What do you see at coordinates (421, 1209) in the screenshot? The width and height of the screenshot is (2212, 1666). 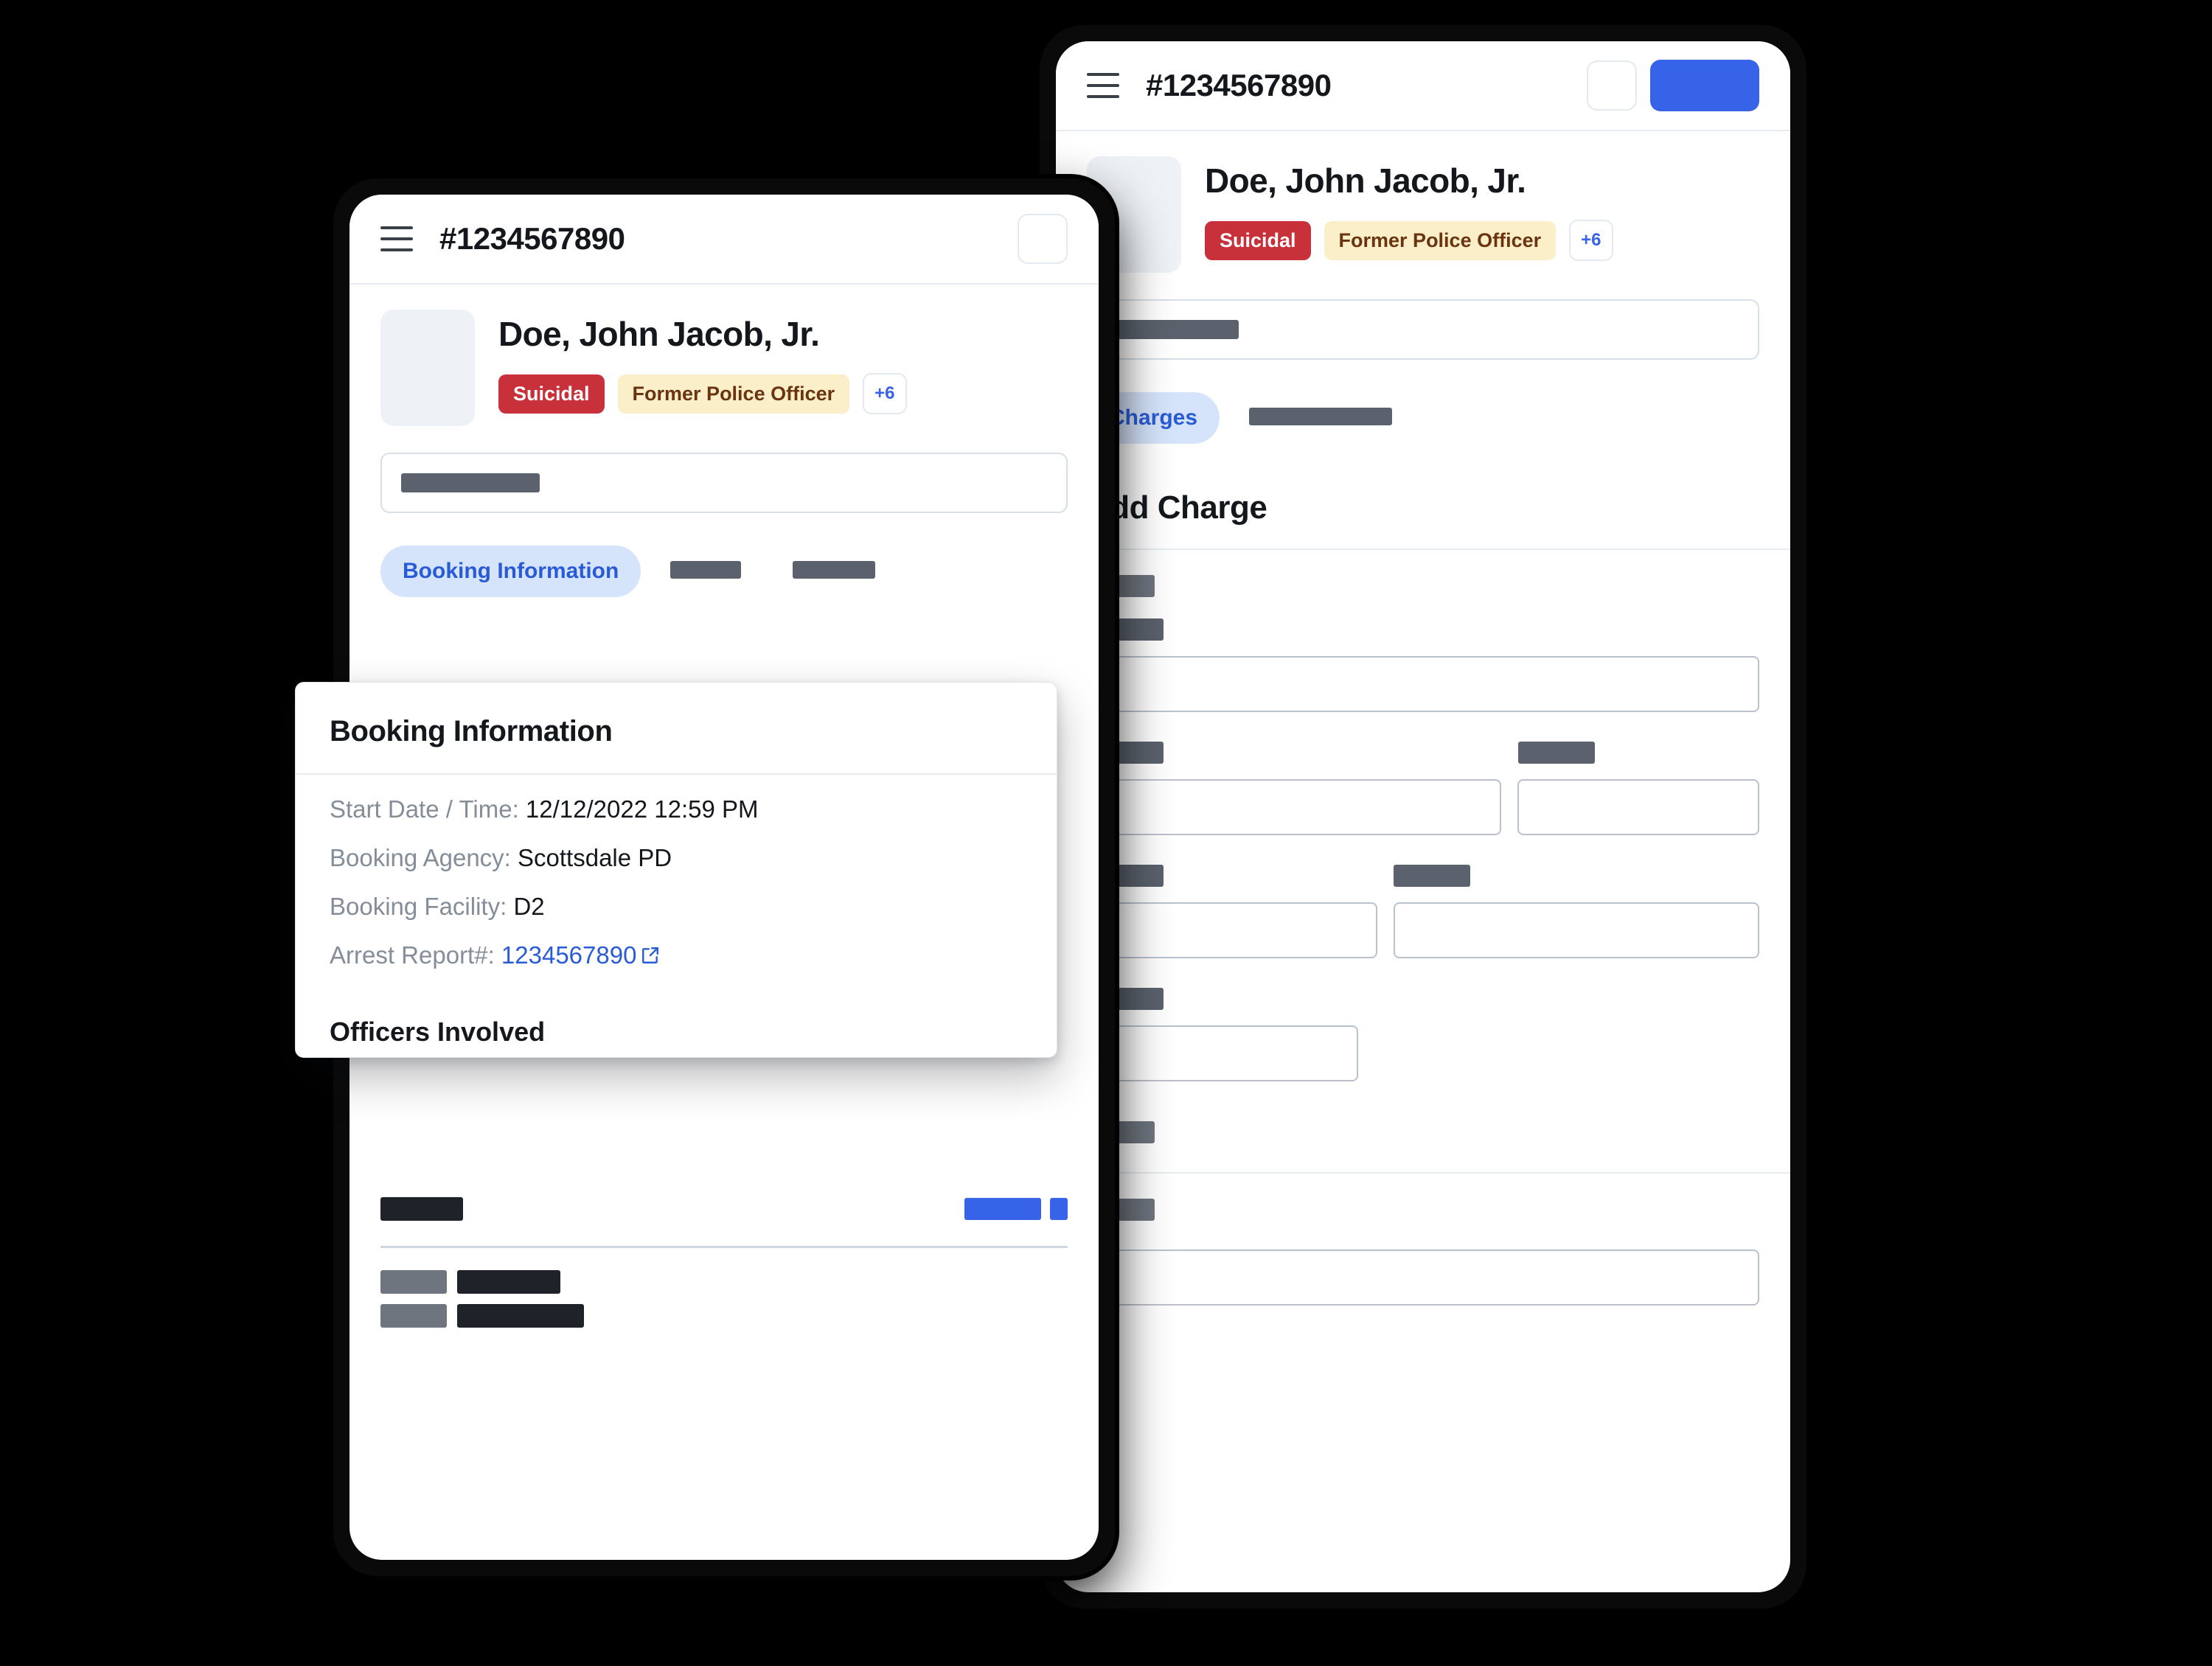 I see `bottom-label-placeholder` at bounding box center [421, 1209].